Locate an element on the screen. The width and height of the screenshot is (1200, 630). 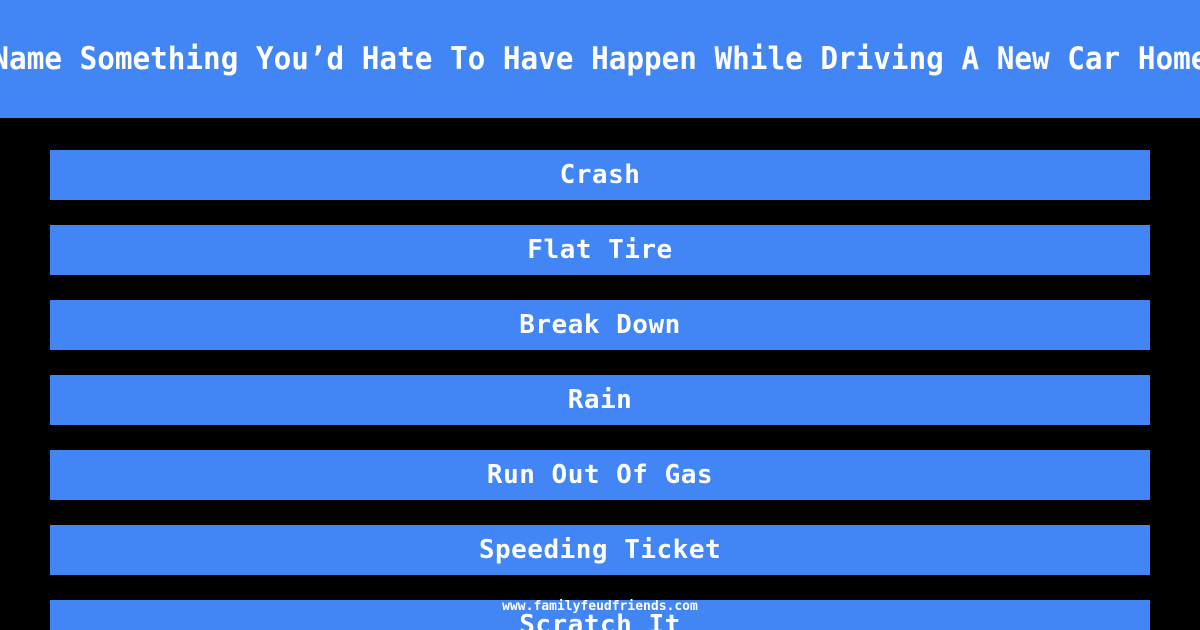
answer-bar-4: Rain is located at coordinates (600, 400).